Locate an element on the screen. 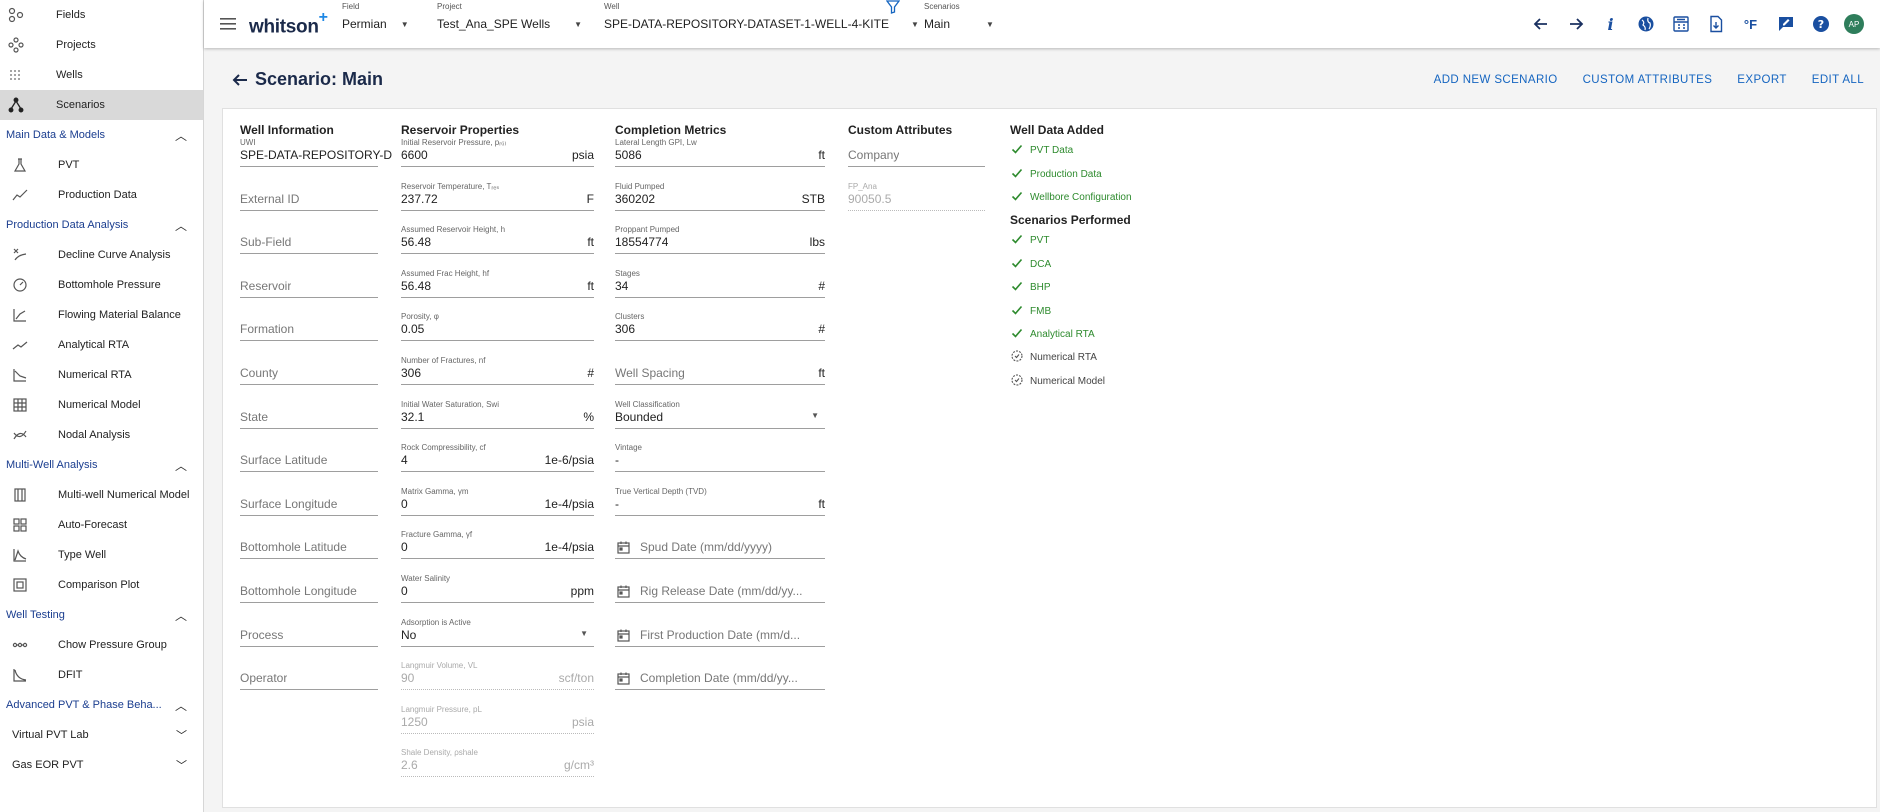 The width and height of the screenshot is (1880, 812). scenarios-icon is located at coordinates (16, 105).